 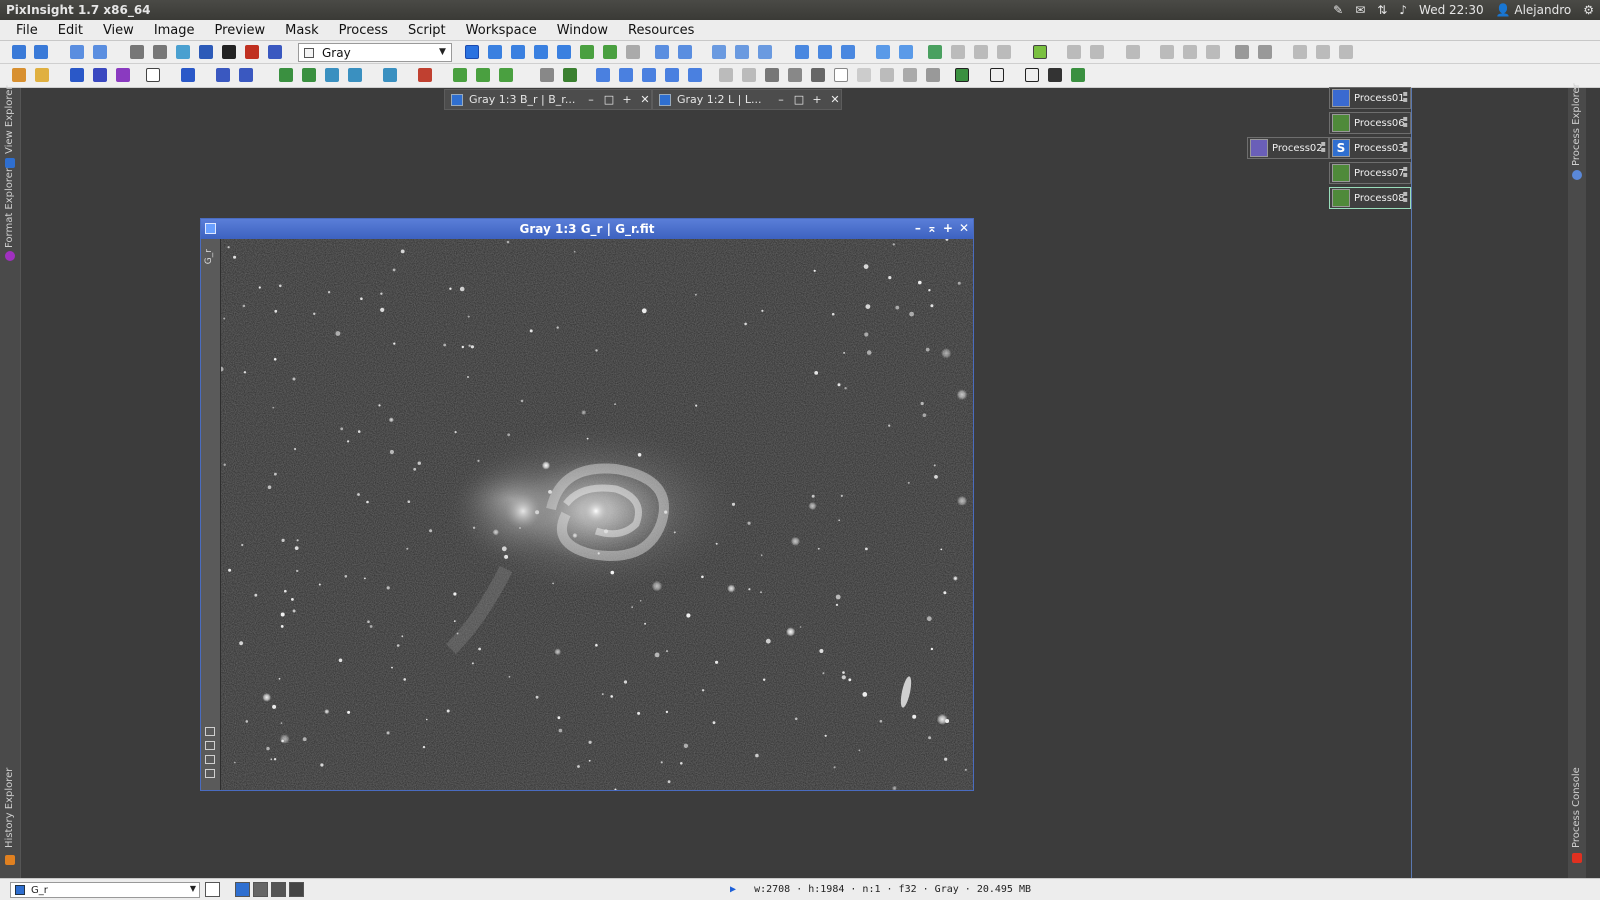 What do you see at coordinates (1403, 10) in the screenshot?
I see `volume-icon: ♪` at bounding box center [1403, 10].